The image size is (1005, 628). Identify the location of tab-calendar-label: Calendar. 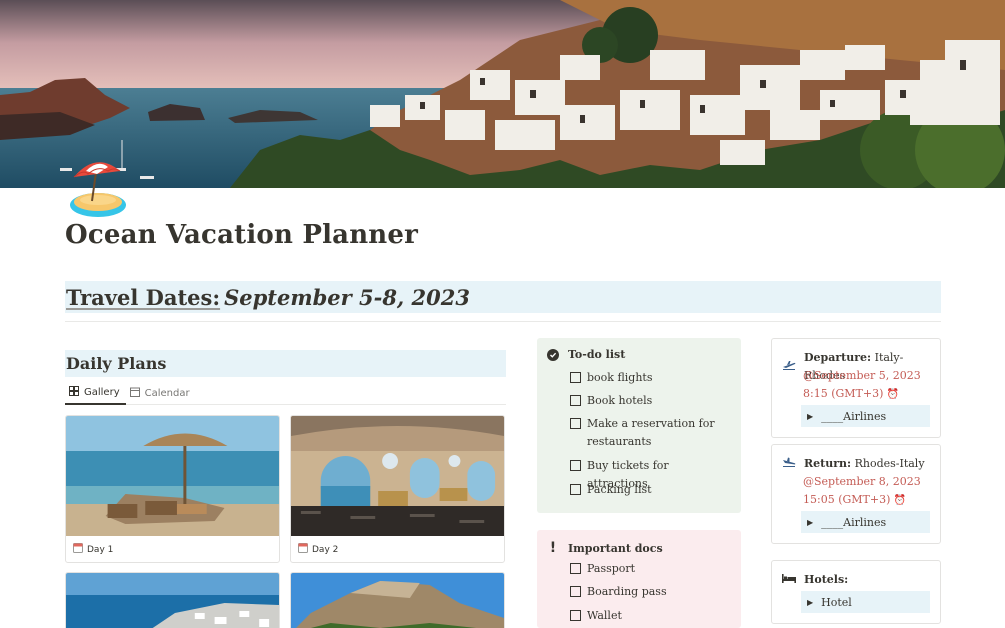
(167, 393).